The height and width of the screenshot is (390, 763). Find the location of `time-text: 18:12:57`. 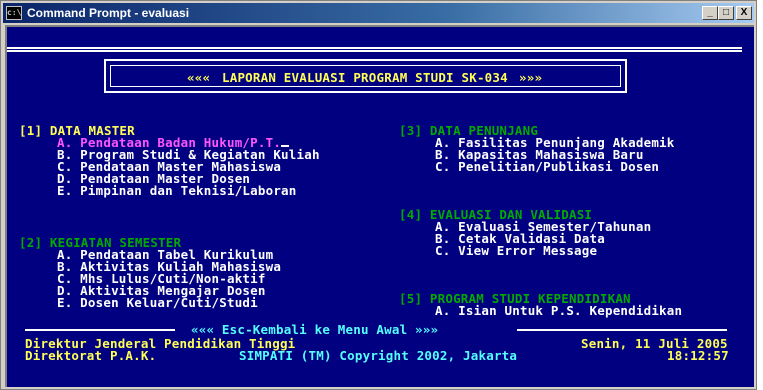

time-text: 18:12:57 is located at coordinates (698, 355).